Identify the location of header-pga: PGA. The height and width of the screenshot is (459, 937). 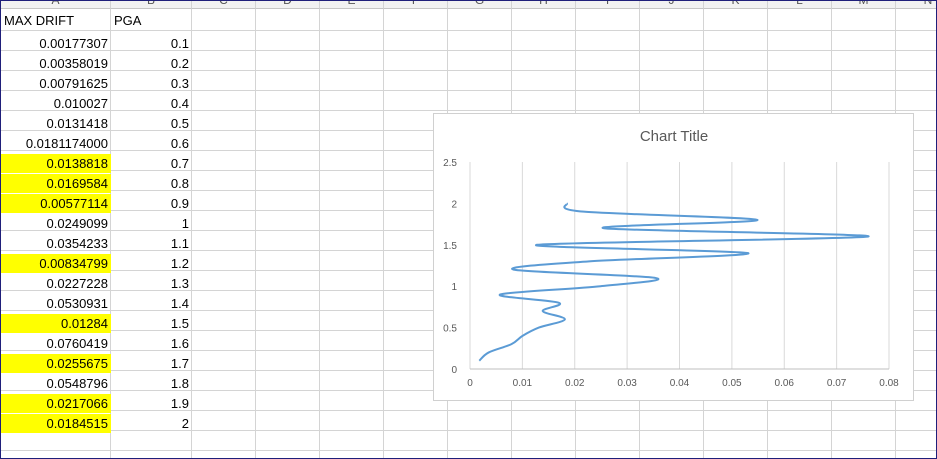
(151, 20).